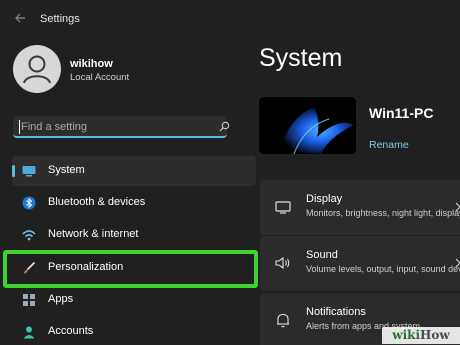 This screenshot has height=345, width=460. Describe the element at coordinates (389, 145) in the screenshot. I see `rename-link: Rename` at that location.